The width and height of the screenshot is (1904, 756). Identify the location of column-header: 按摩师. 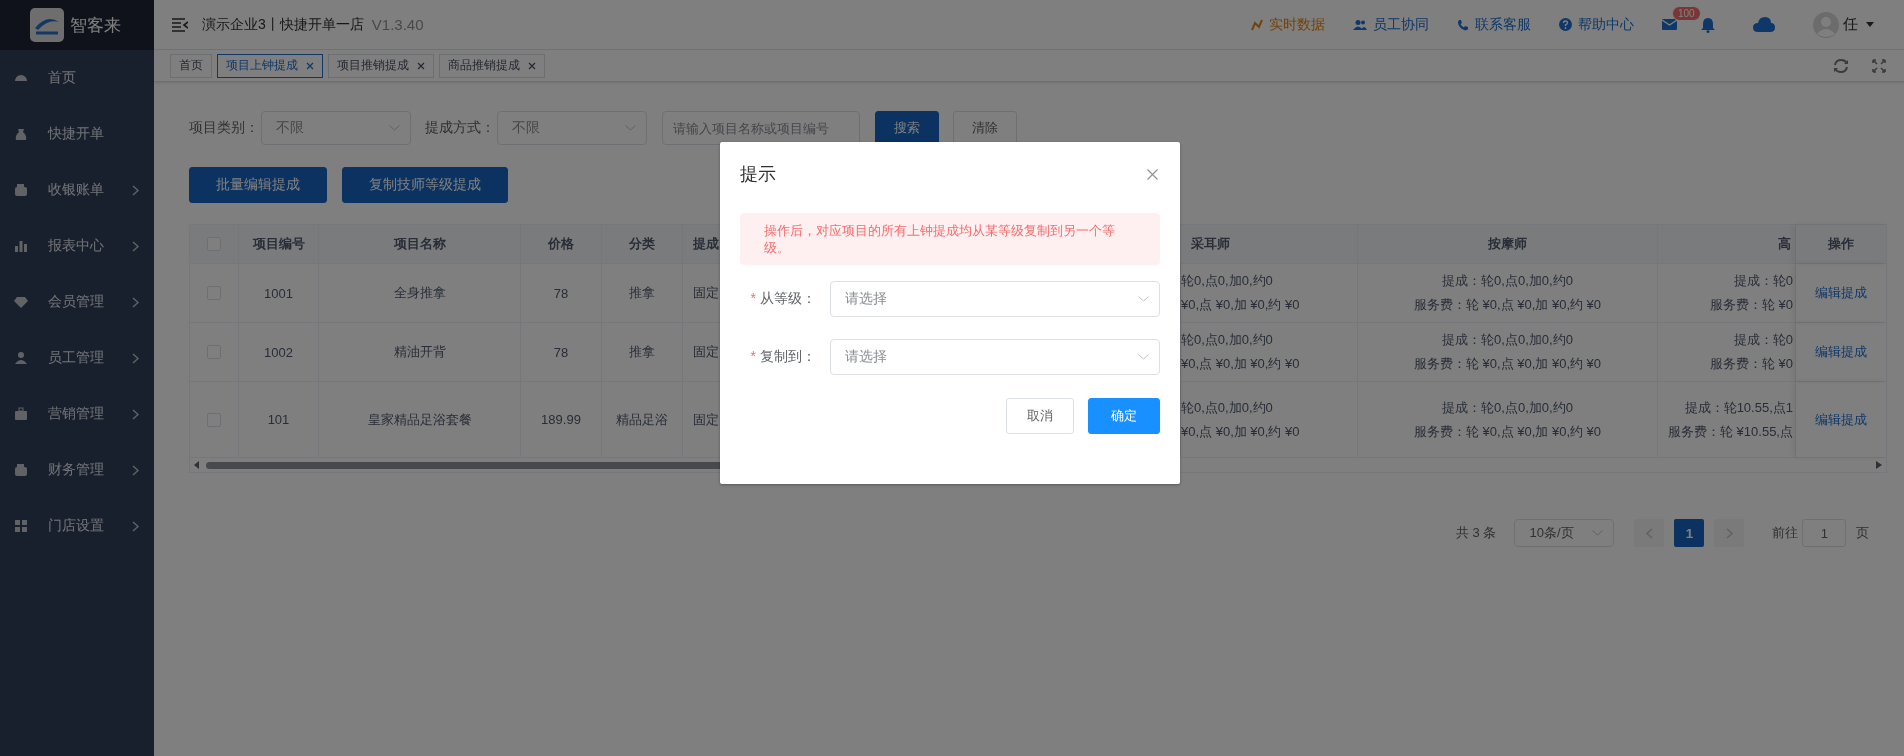
(1508, 244).